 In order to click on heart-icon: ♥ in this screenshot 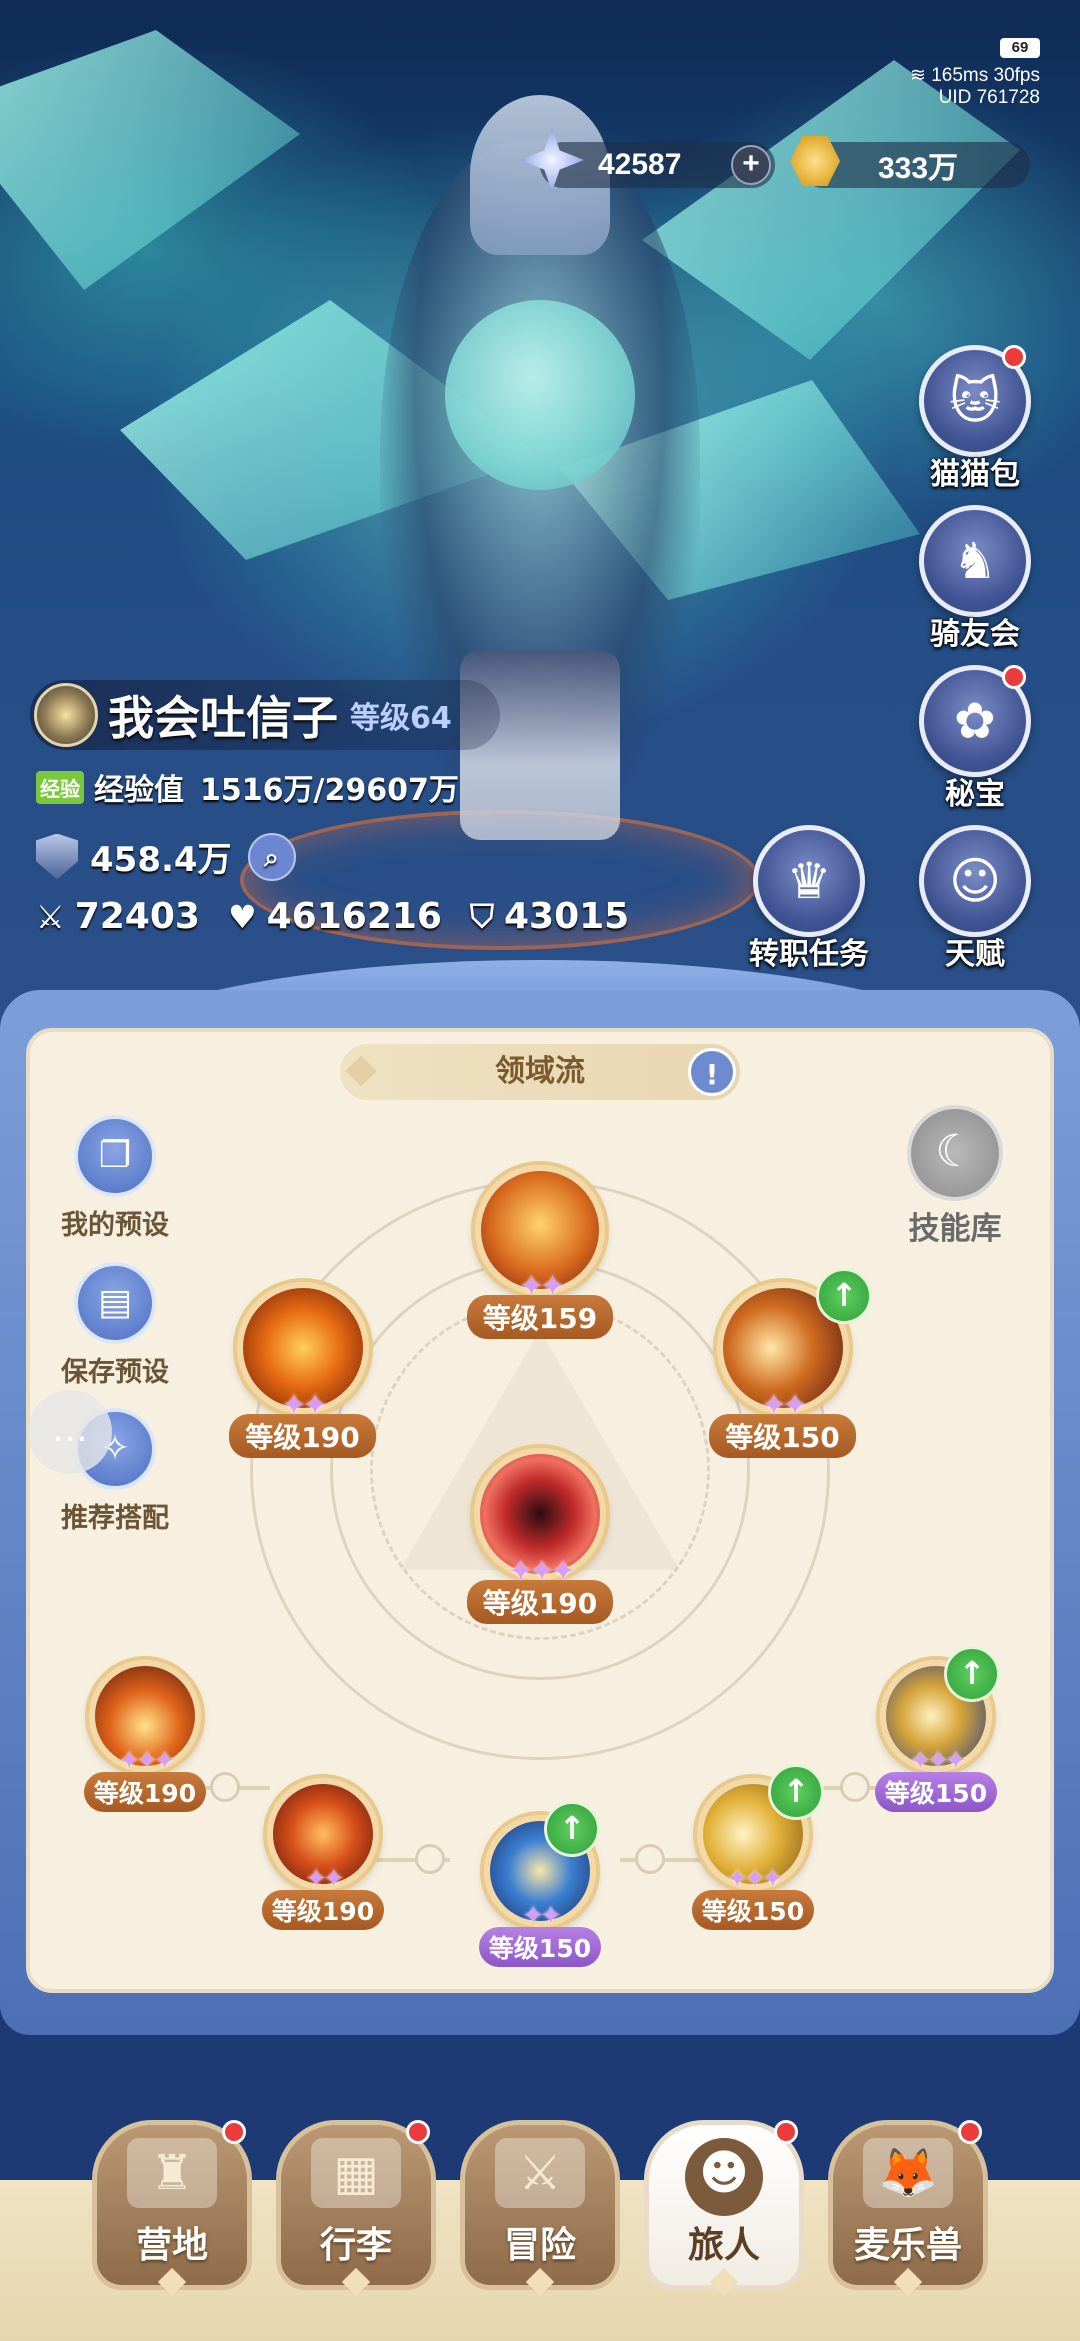, I will do `click(242, 916)`.